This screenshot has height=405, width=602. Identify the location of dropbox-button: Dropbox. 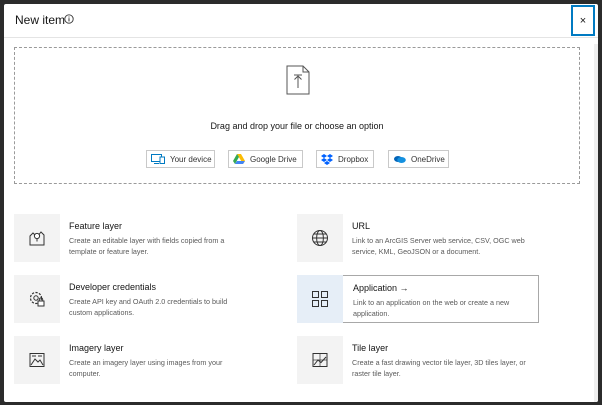
(345, 159).